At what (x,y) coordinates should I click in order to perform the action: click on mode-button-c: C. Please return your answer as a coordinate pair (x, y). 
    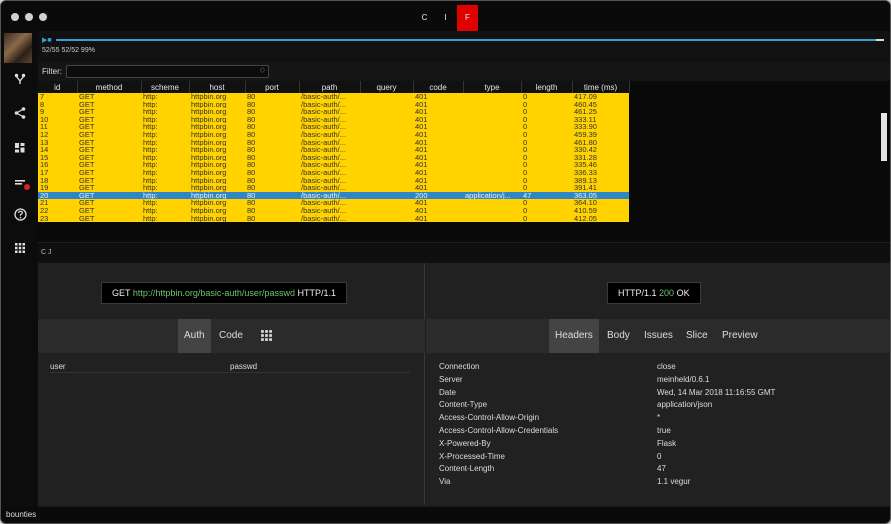
    Looking at the image, I should click on (424, 18).